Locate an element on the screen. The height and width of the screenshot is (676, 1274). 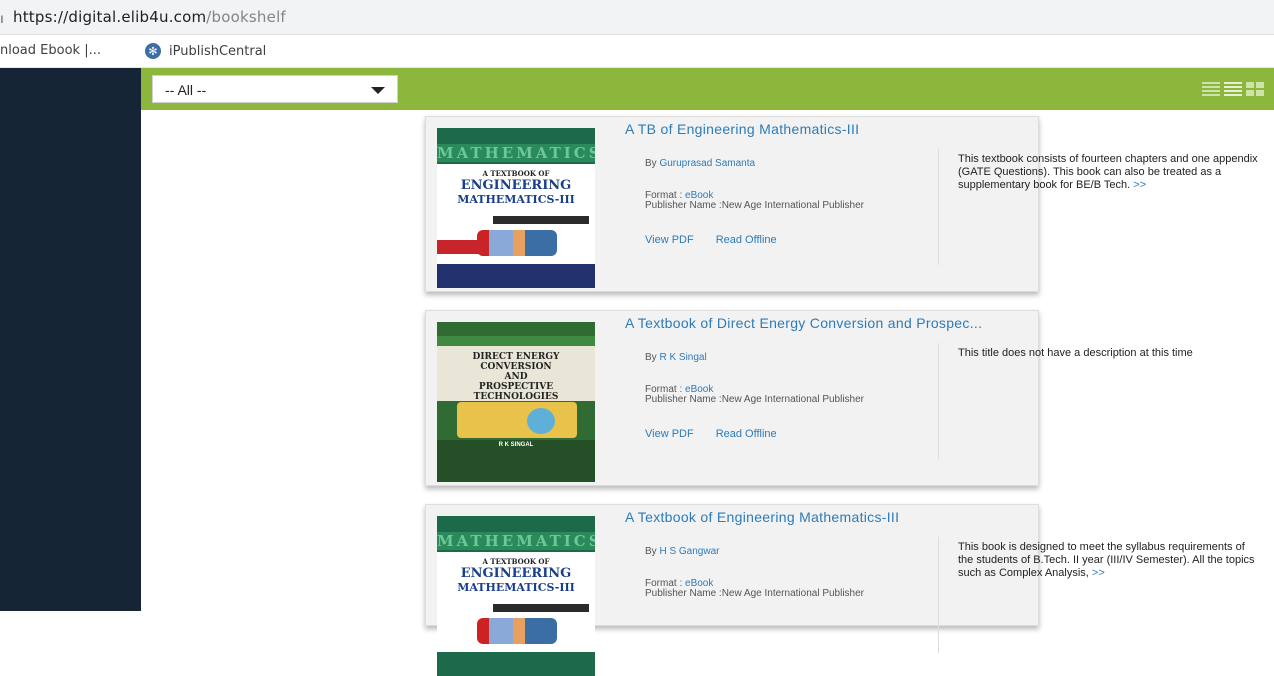
list-compact-icon is located at coordinates (1211, 89).